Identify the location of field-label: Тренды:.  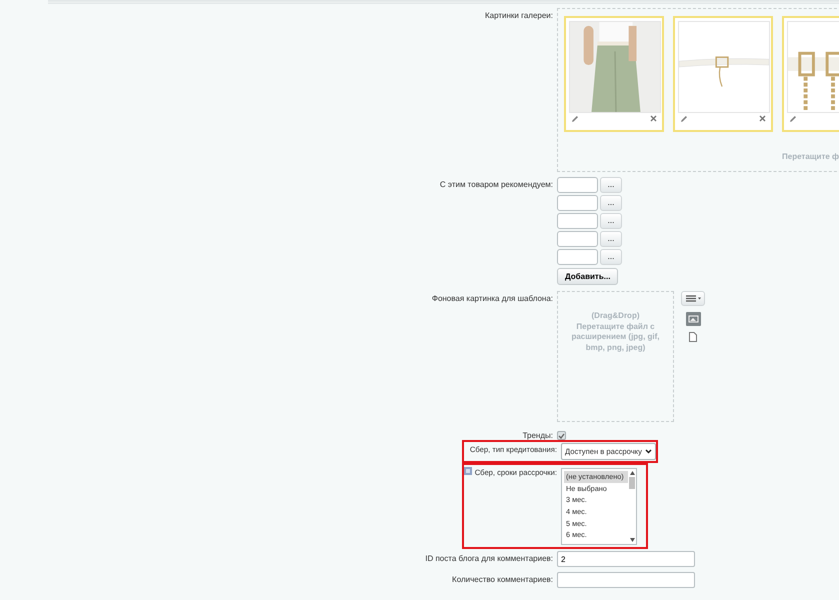
(537, 435).